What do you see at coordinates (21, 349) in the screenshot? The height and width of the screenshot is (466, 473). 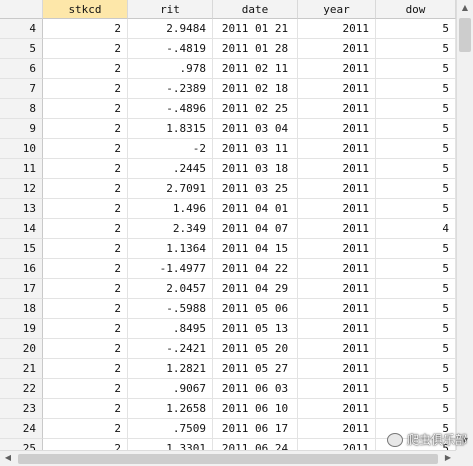 I see `row-number: 20` at bounding box center [21, 349].